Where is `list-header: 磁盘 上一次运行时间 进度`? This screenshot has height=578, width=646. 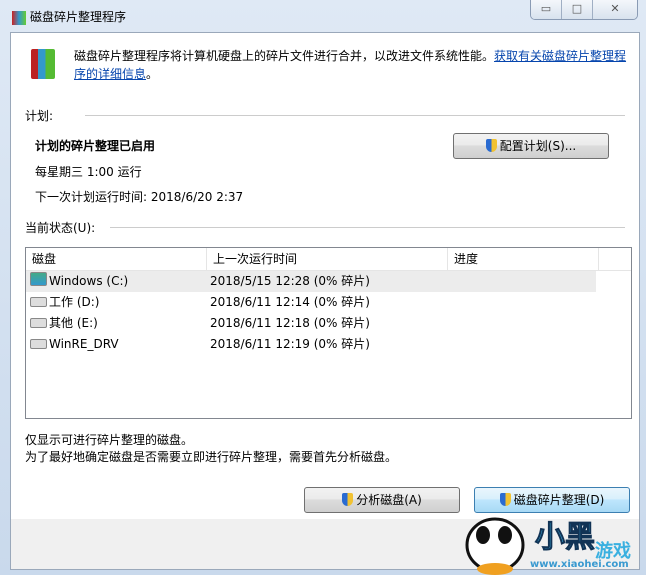 list-header: 磁盘 上一次运行时间 进度 is located at coordinates (328, 259).